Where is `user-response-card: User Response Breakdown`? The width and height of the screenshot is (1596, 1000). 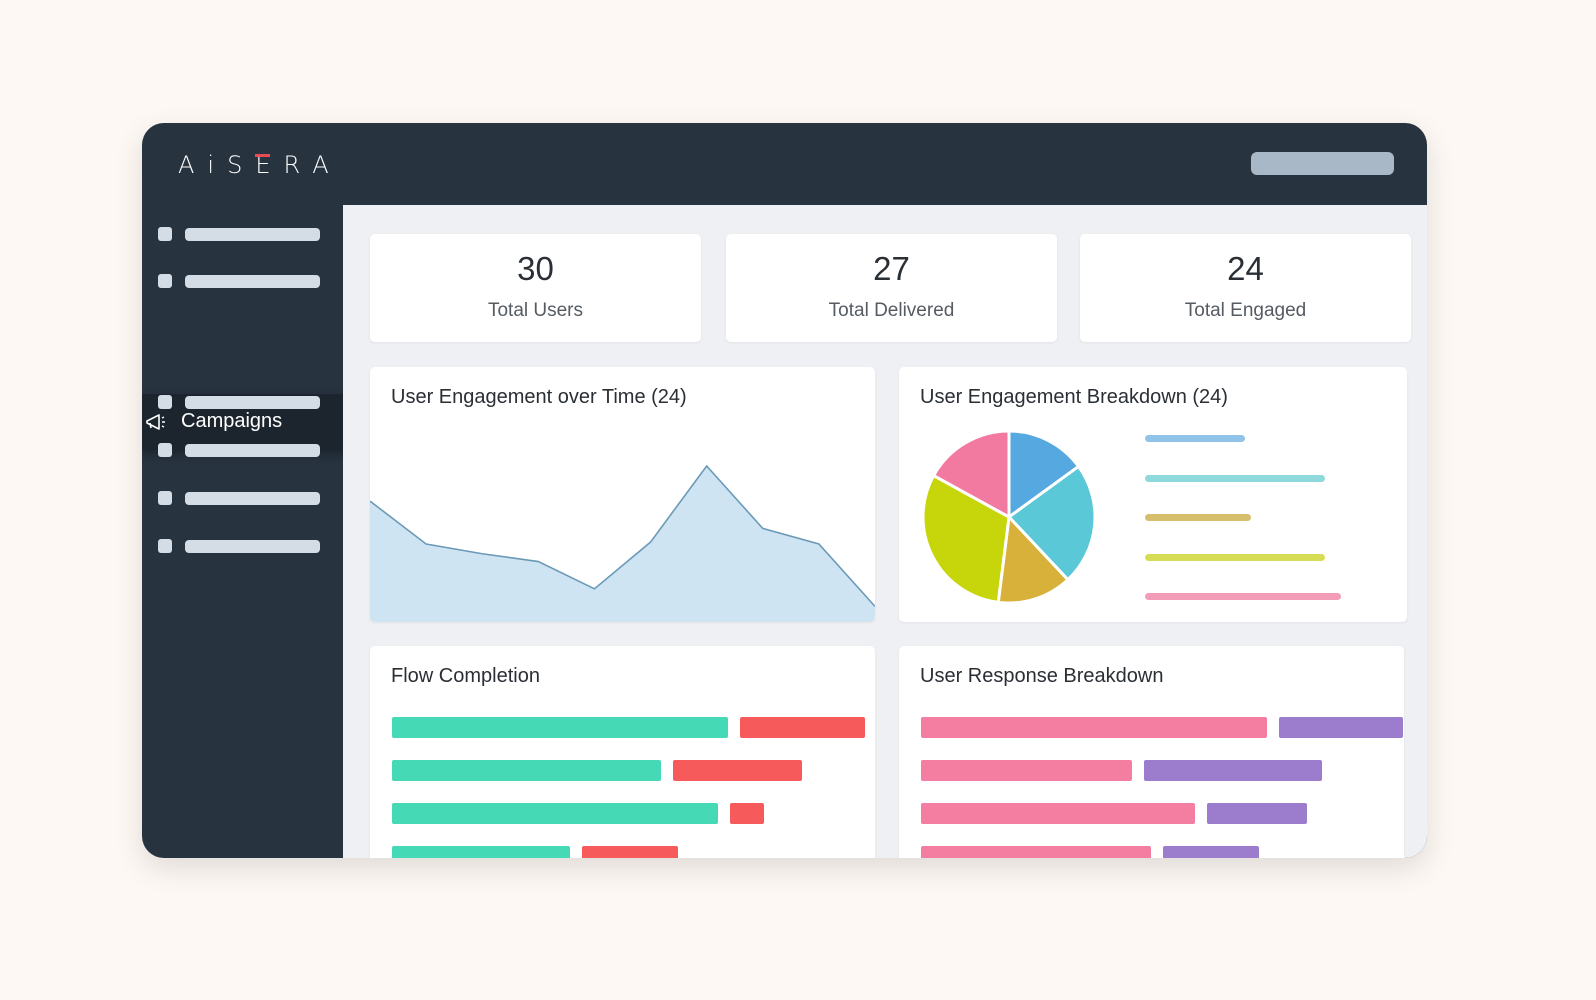
user-response-card: User Response Breakdown is located at coordinates (1151, 752).